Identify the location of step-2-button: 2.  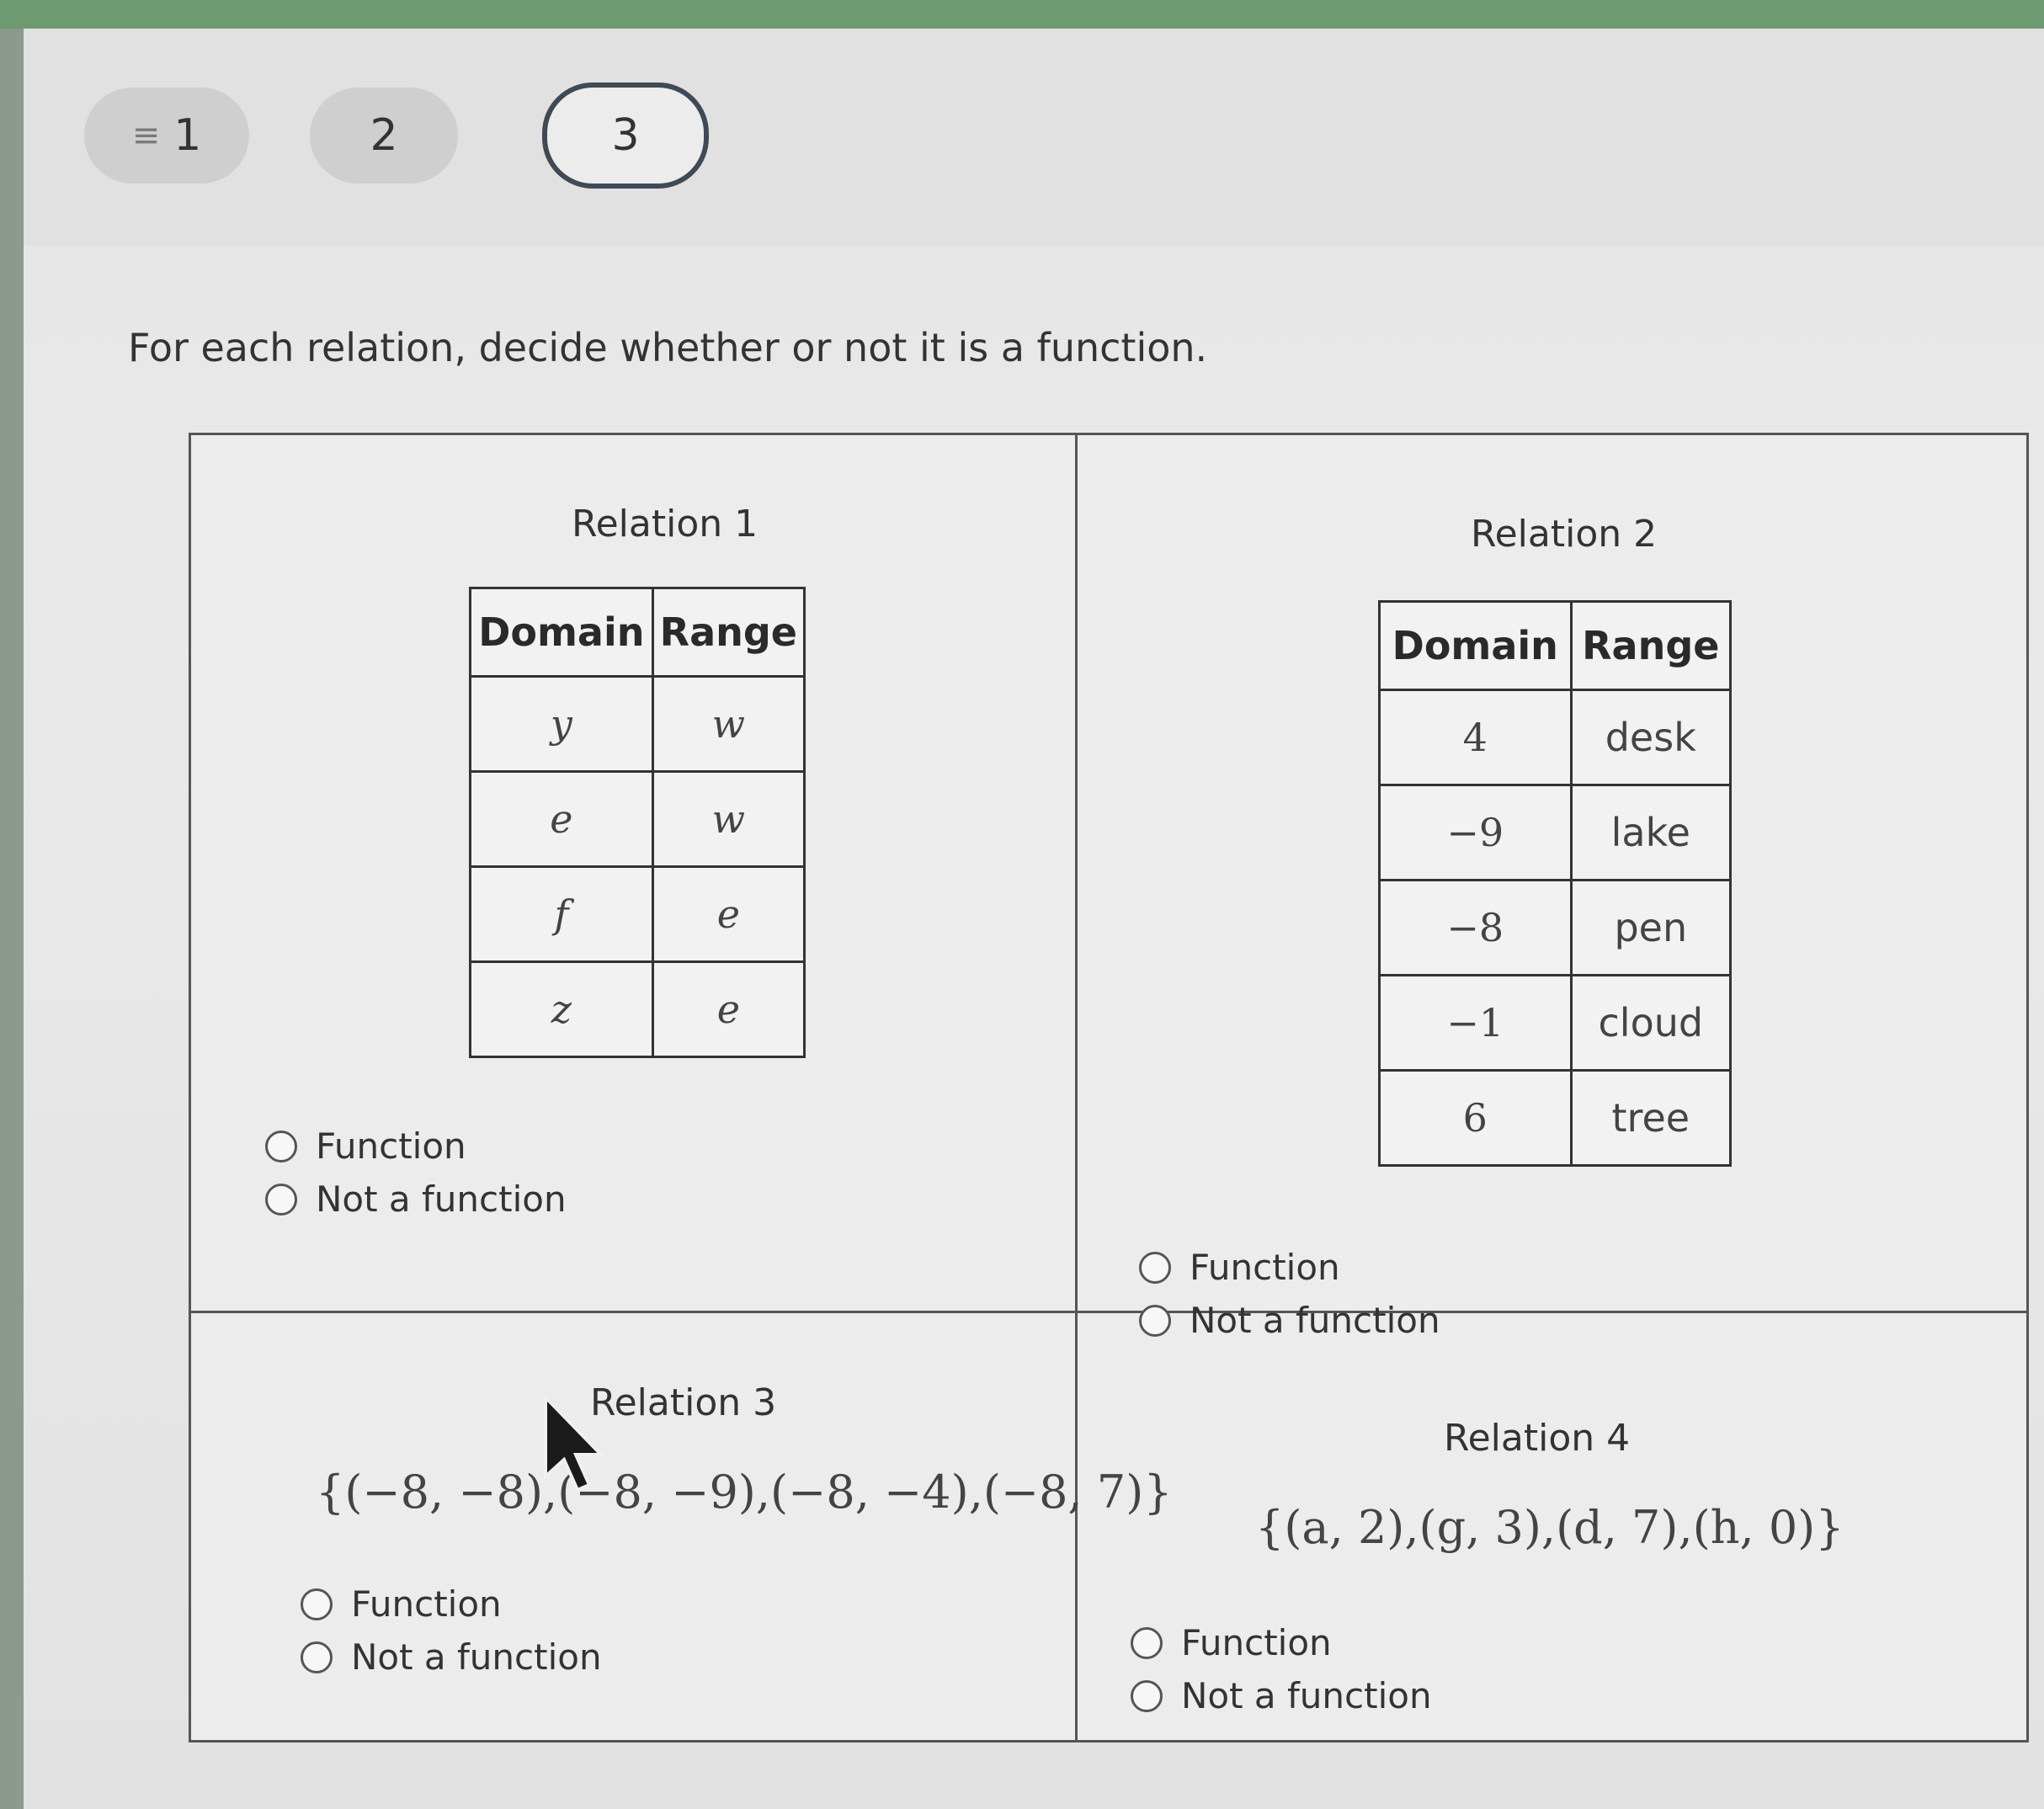
(384, 136).